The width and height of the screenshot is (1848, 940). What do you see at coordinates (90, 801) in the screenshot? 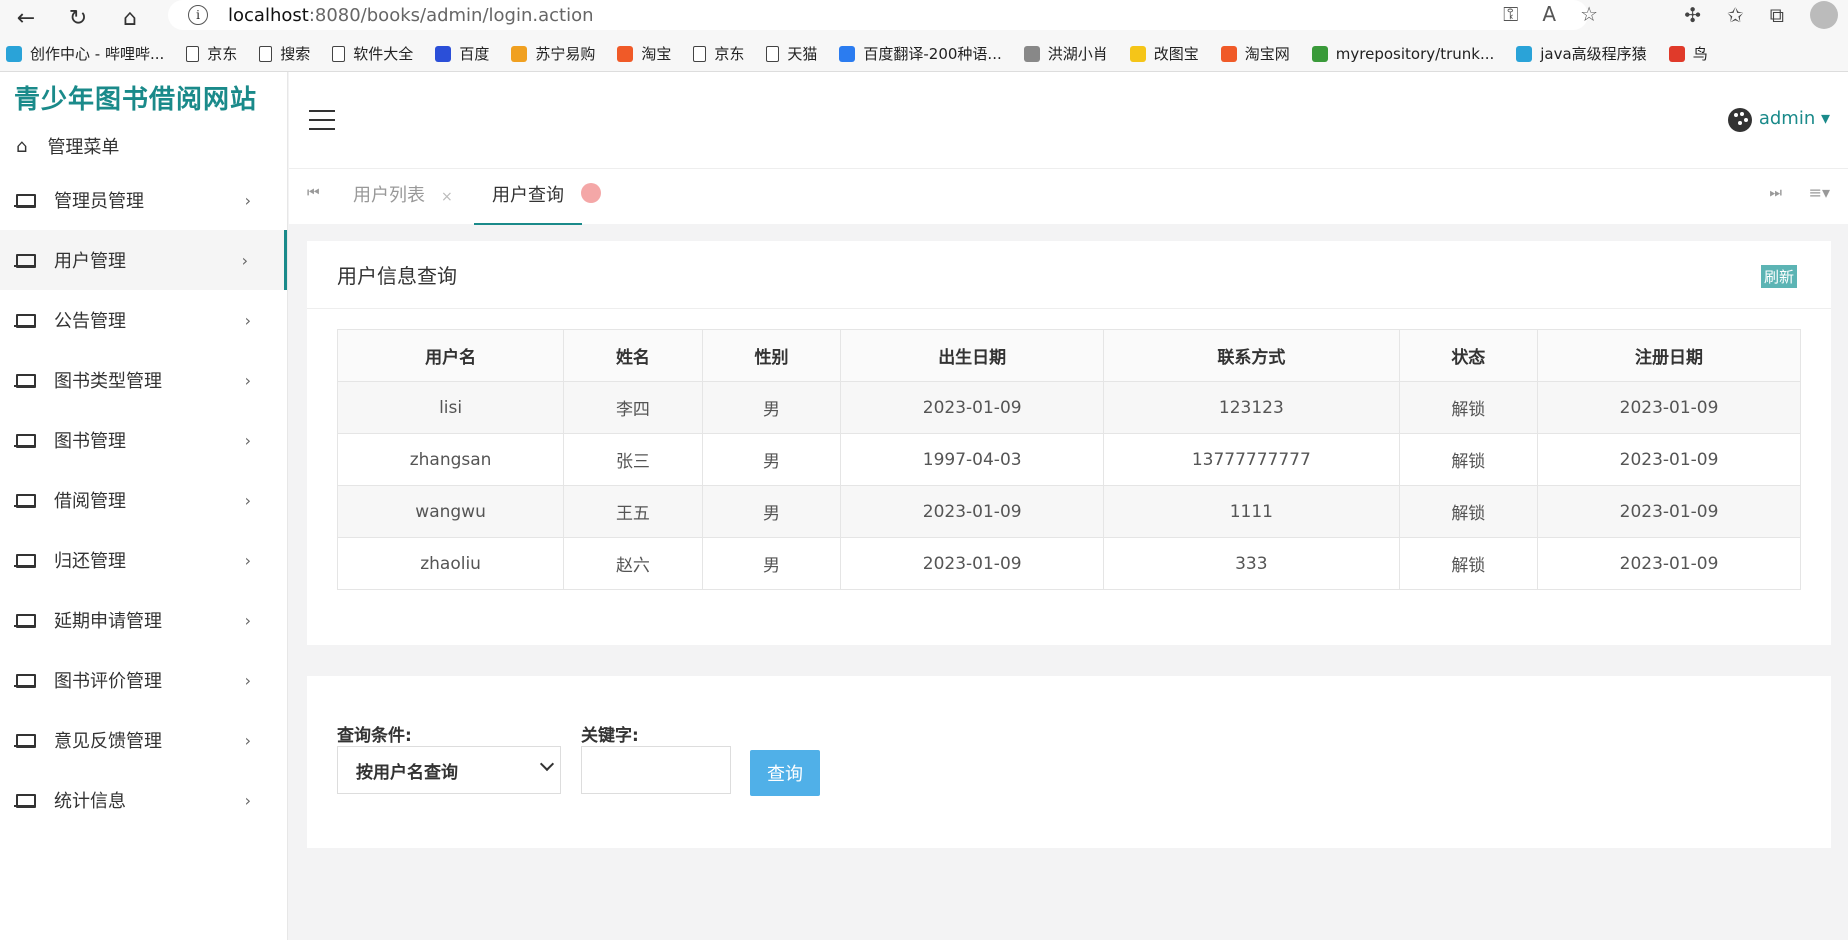
I see `sidebar-menu-label: 统计信息` at bounding box center [90, 801].